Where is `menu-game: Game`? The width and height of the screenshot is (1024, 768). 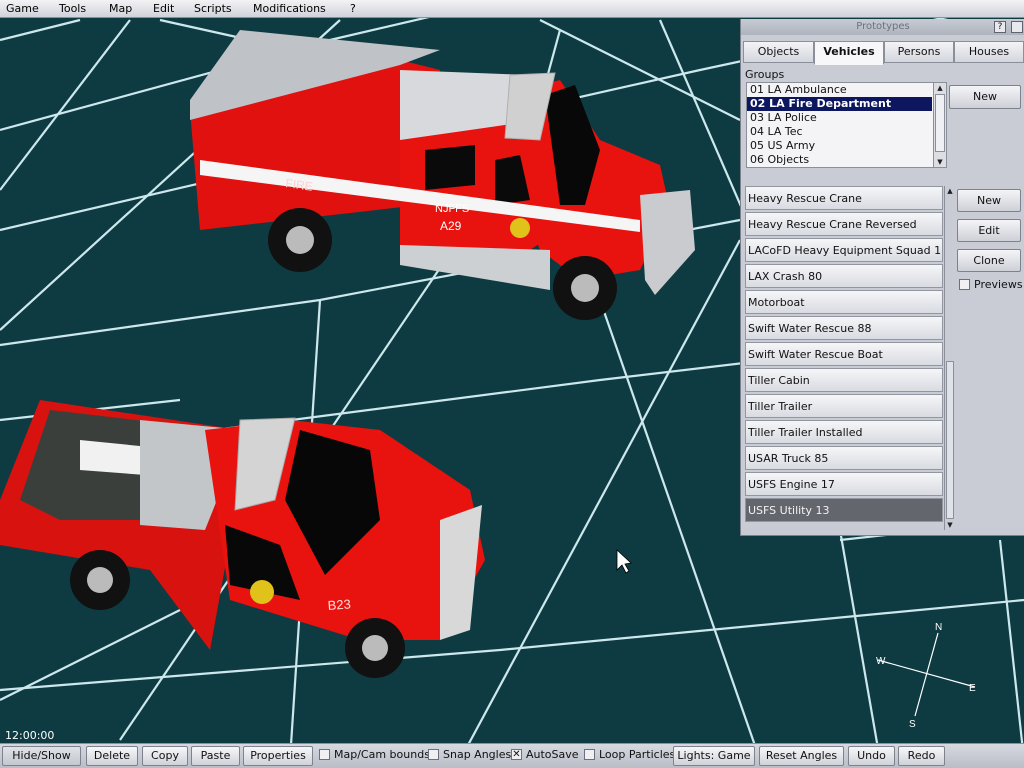 menu-game: Game is located at coordinates (32, 8).